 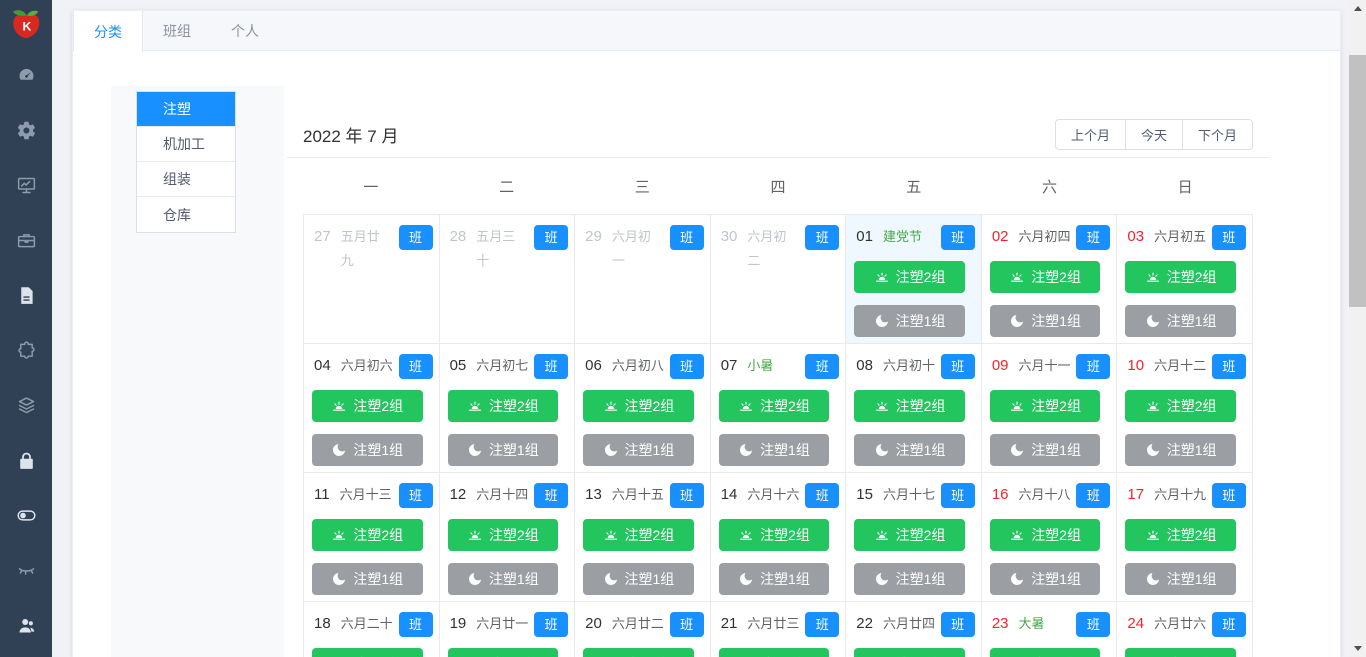 I want to click on sidebar-item-settings-gear-icon, so click(x=26, y=130).